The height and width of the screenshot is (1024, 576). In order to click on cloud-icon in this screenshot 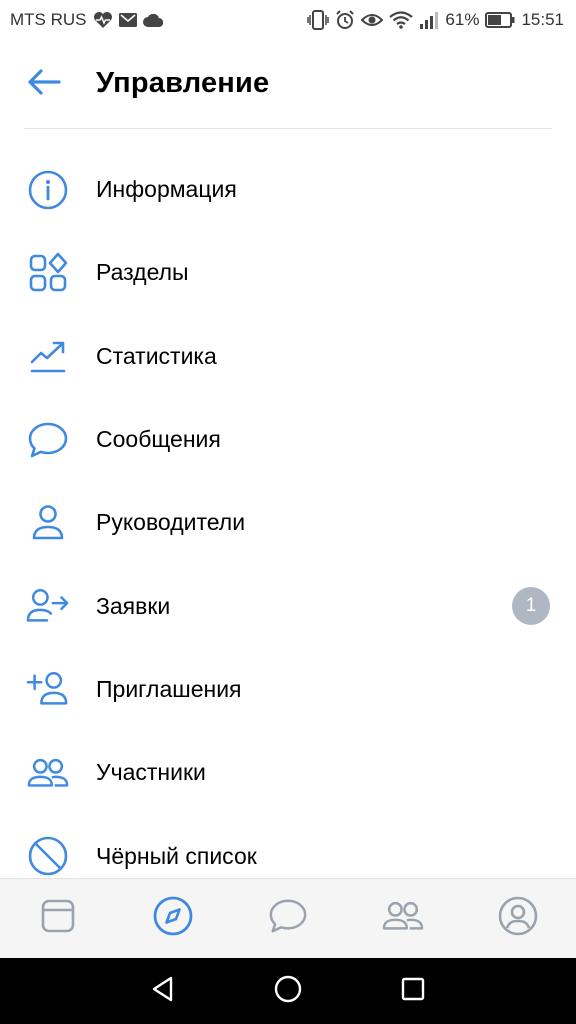, I will do `click(152, 20)`.